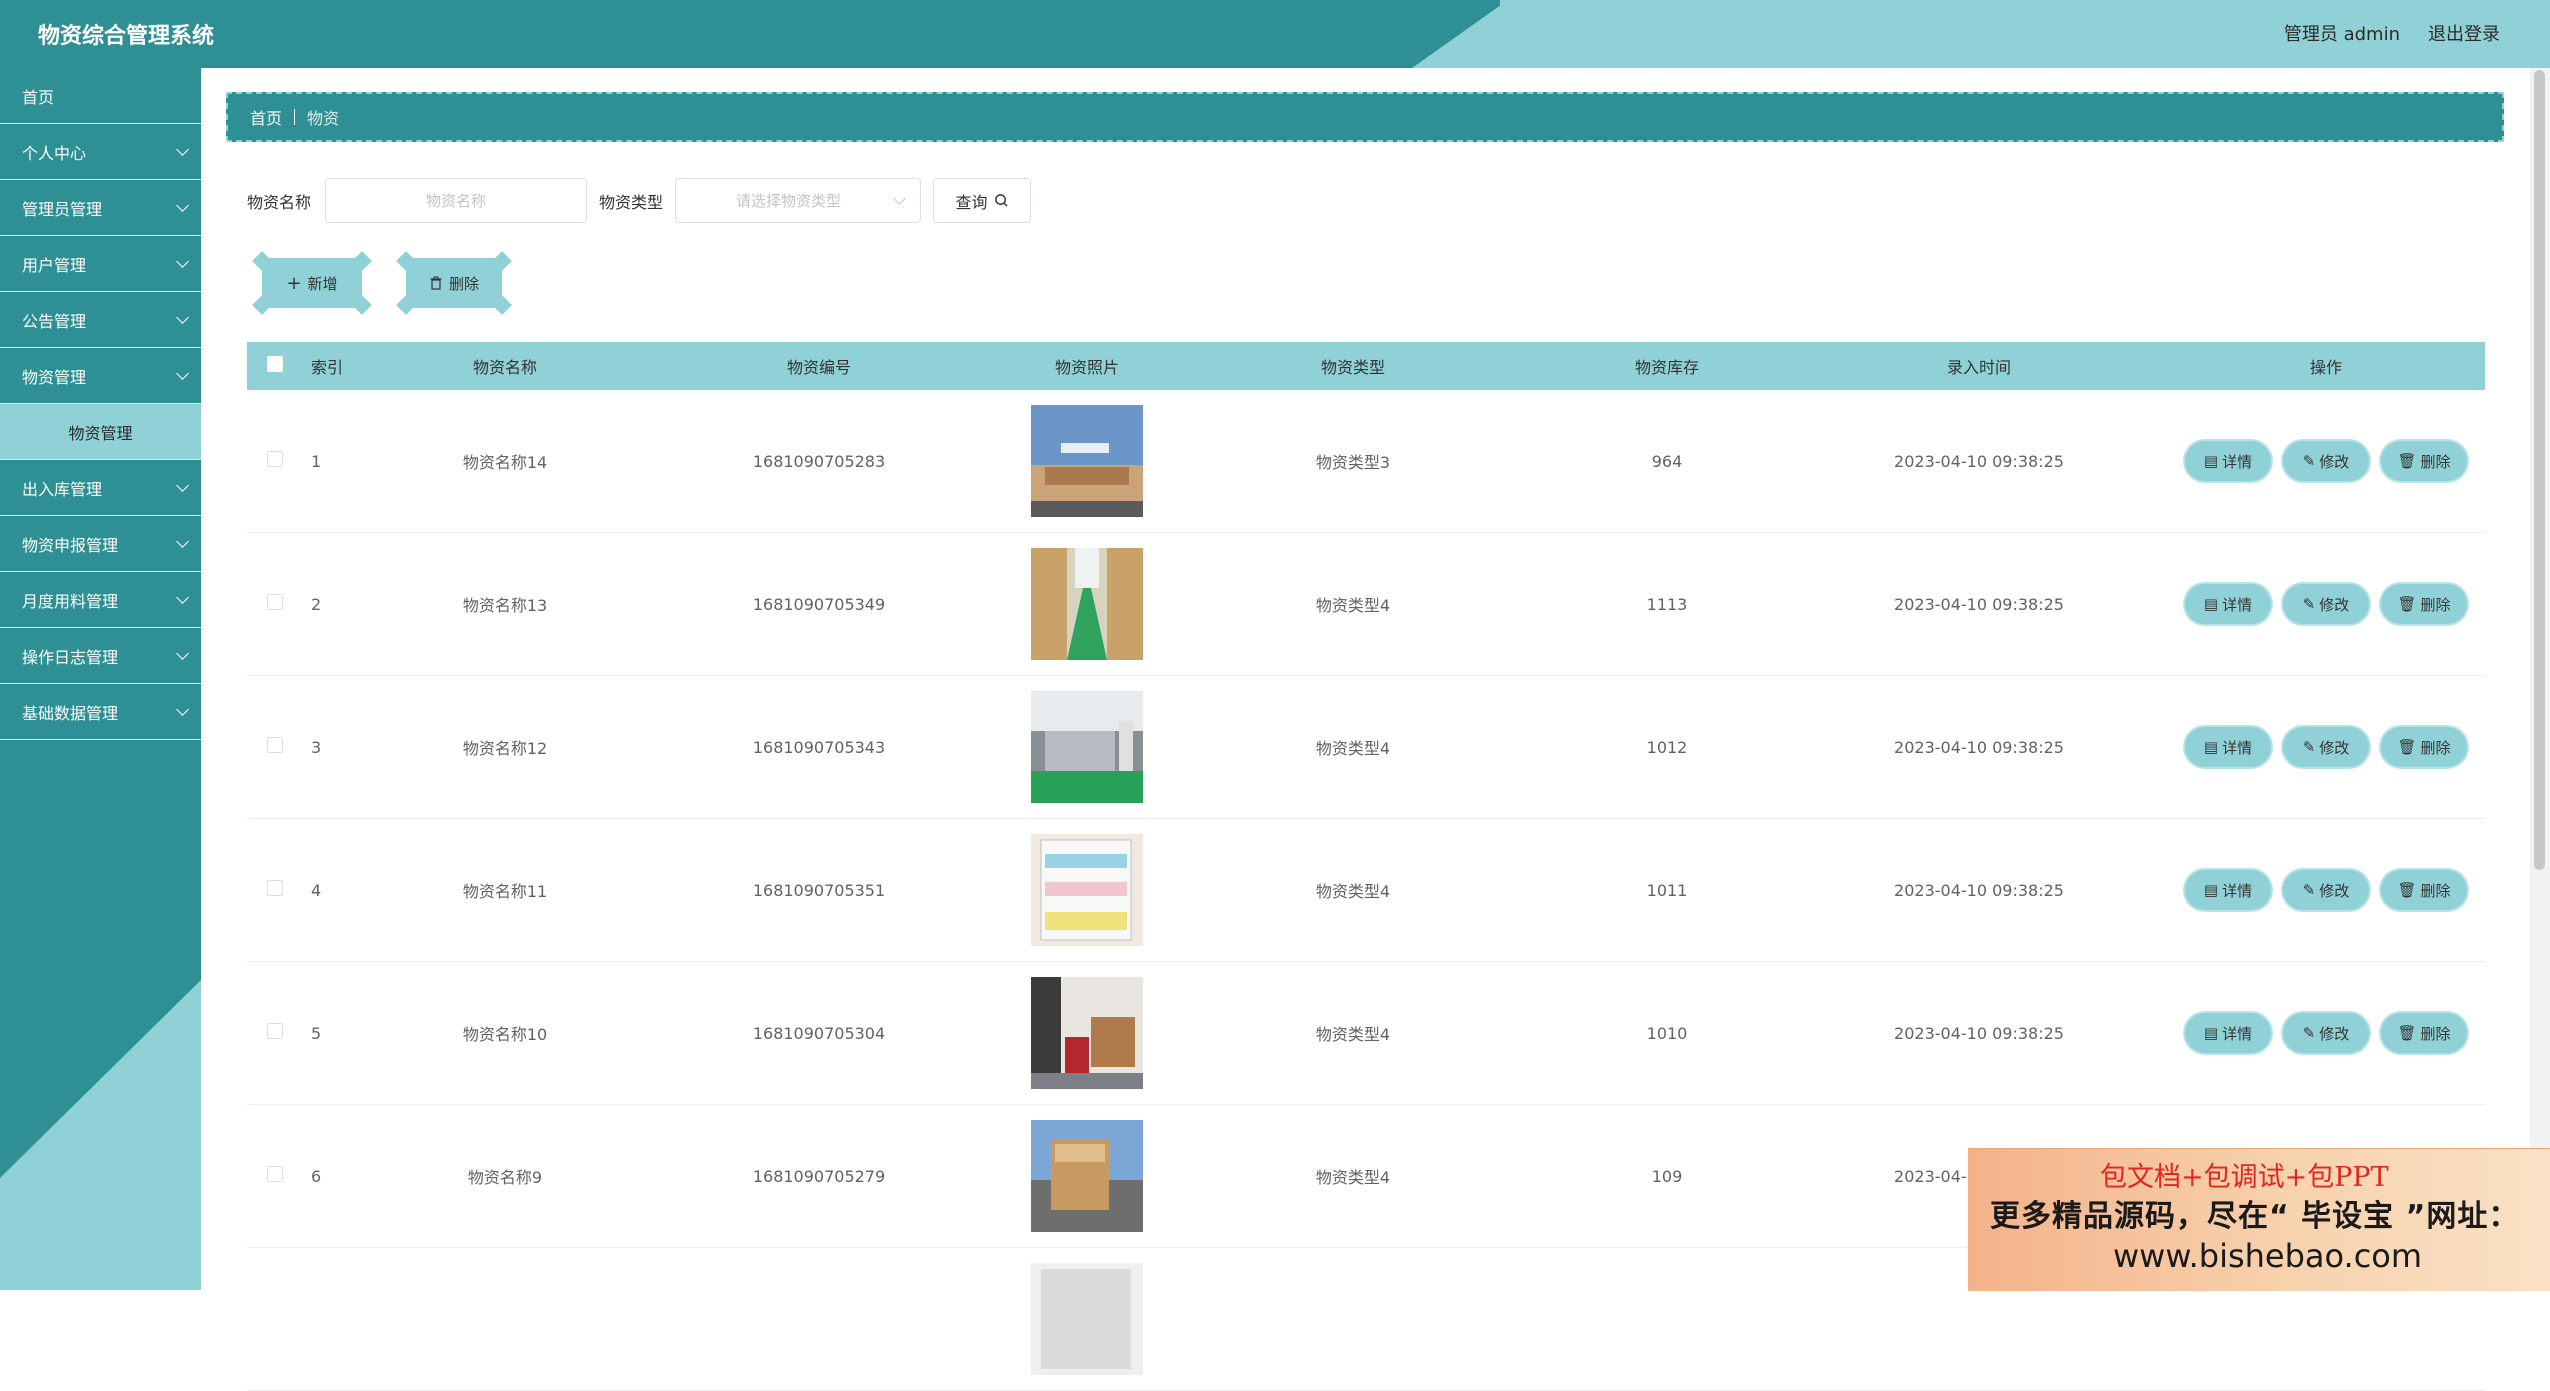 The width and height of the screenshot is (2550, 1391). I want to click on sidebar-item: 个人中心, so click(100, 152).